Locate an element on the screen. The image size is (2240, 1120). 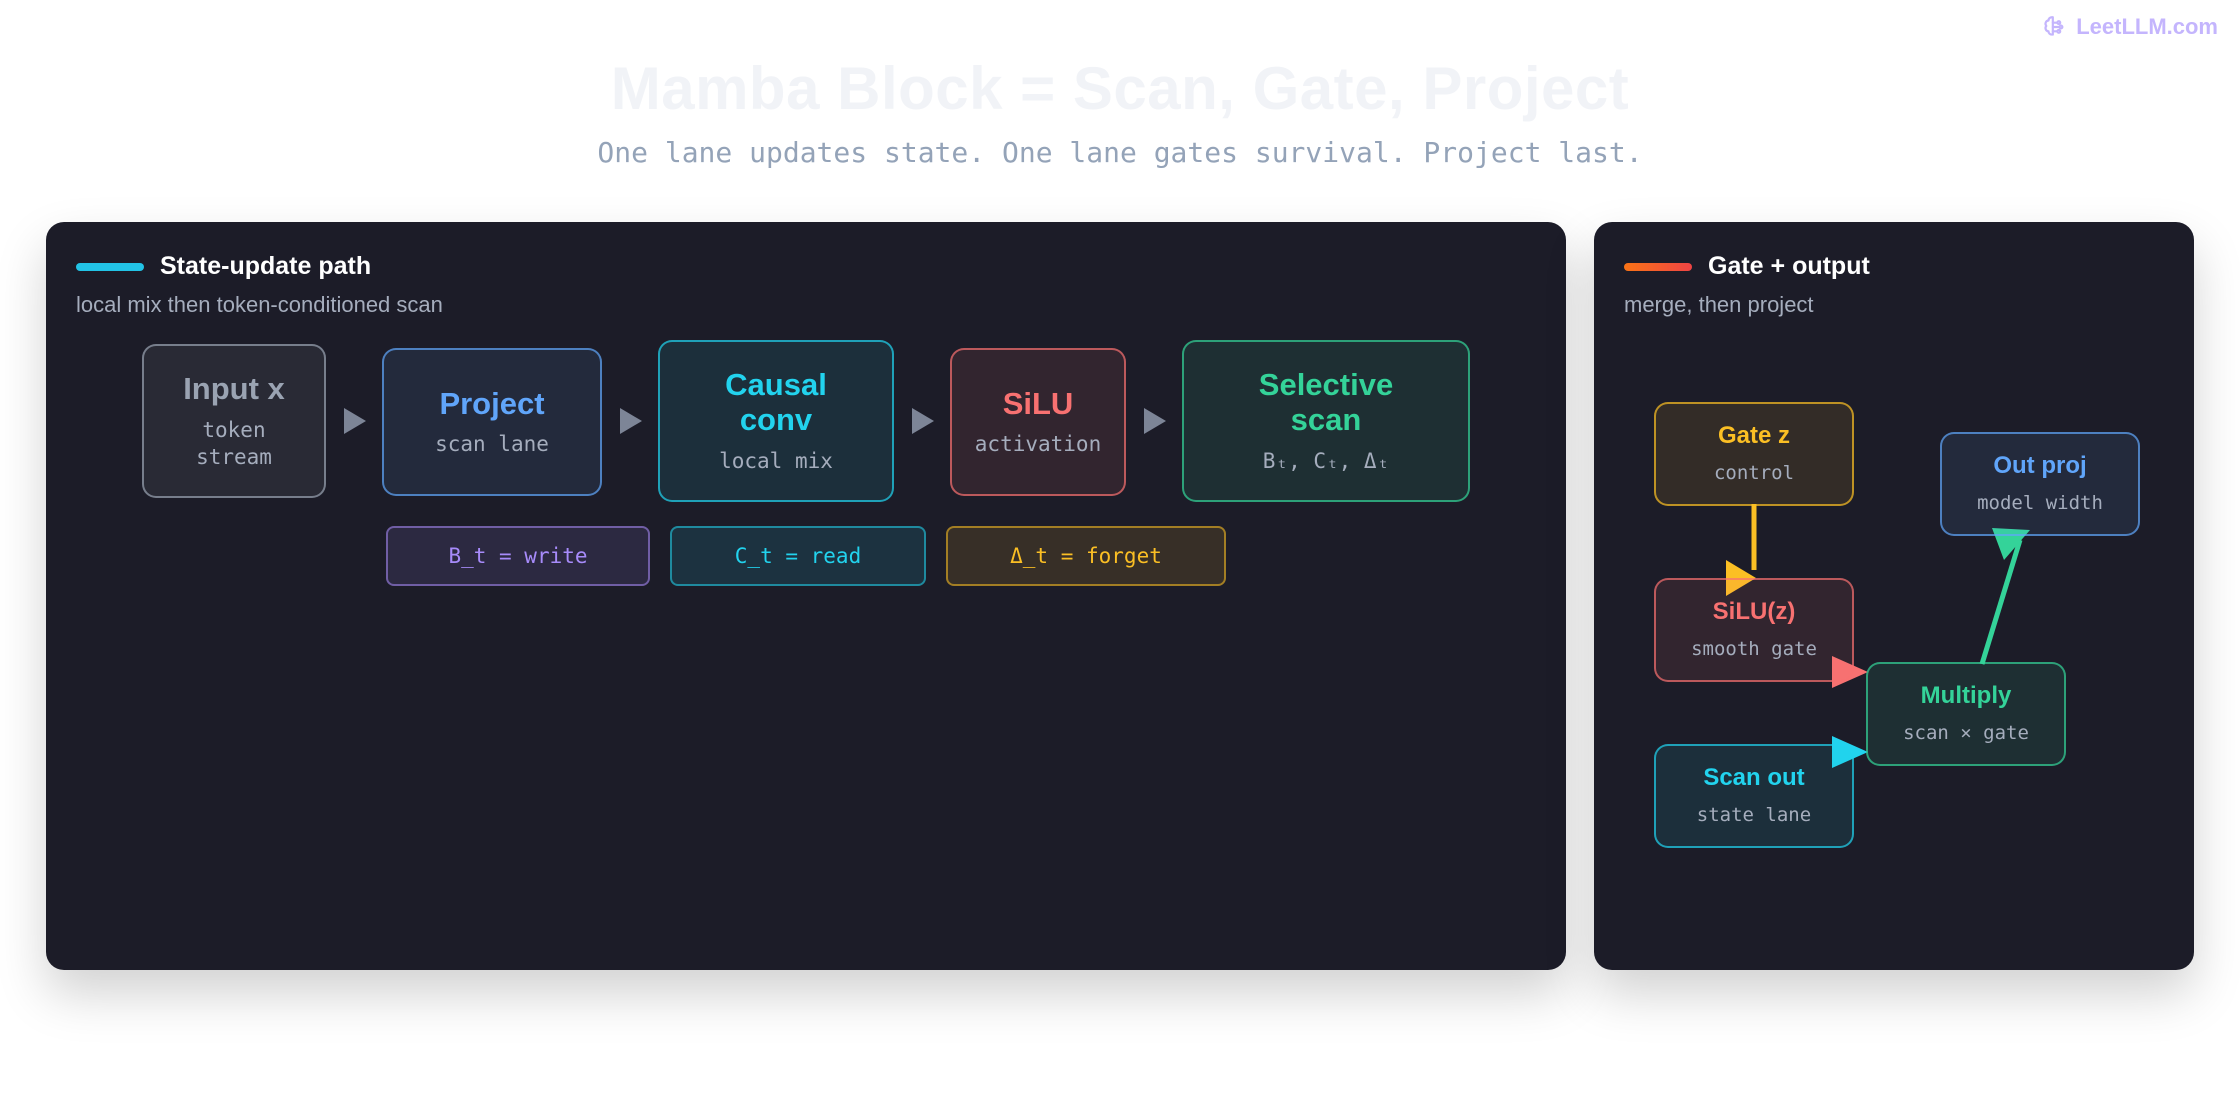
node-out-proj: Out proj model width is located at coordinates (2040, 484).